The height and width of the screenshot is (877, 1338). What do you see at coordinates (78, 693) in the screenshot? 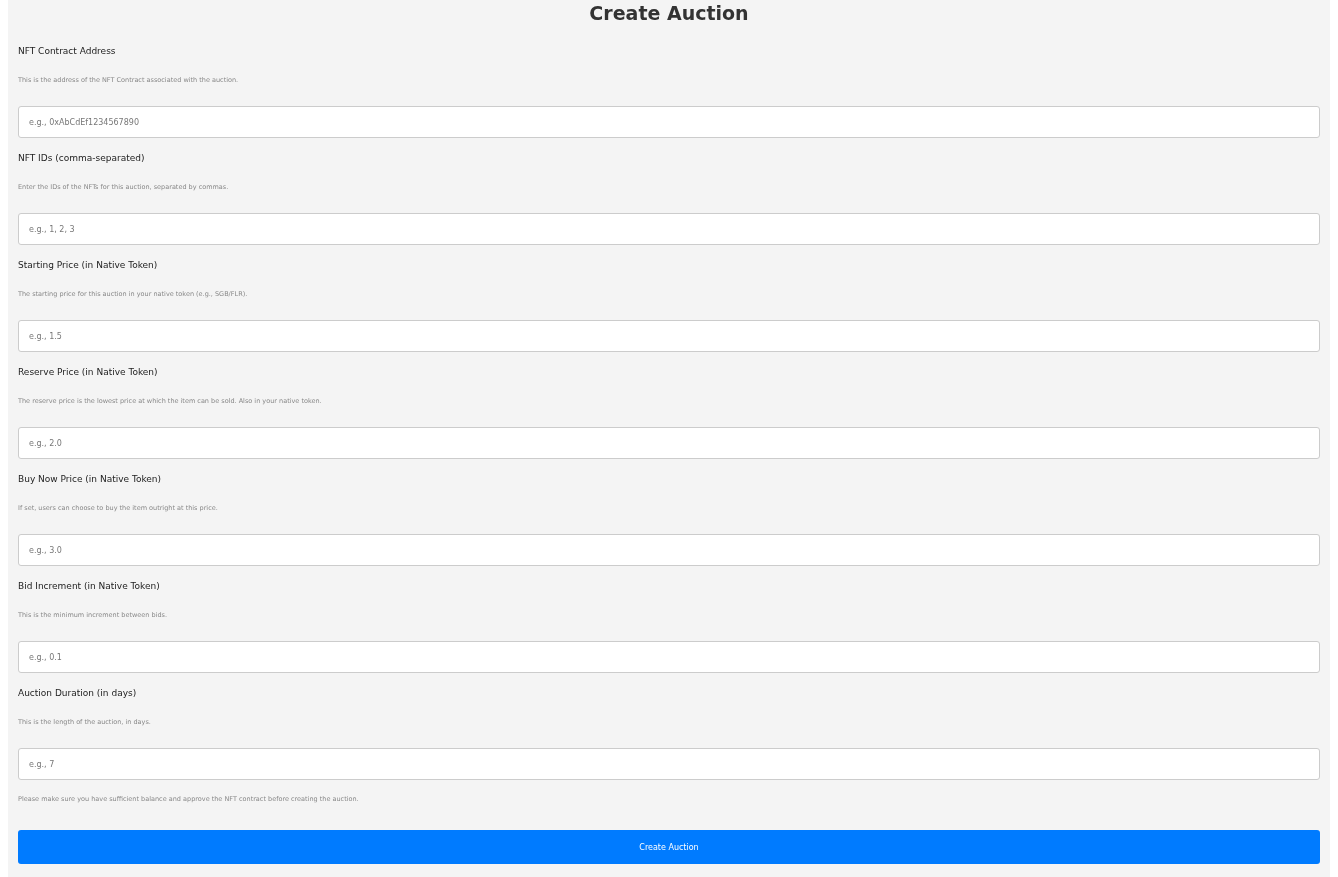
I see `field-label: Auction Duration (in days)` at bounding box center [78, 693].